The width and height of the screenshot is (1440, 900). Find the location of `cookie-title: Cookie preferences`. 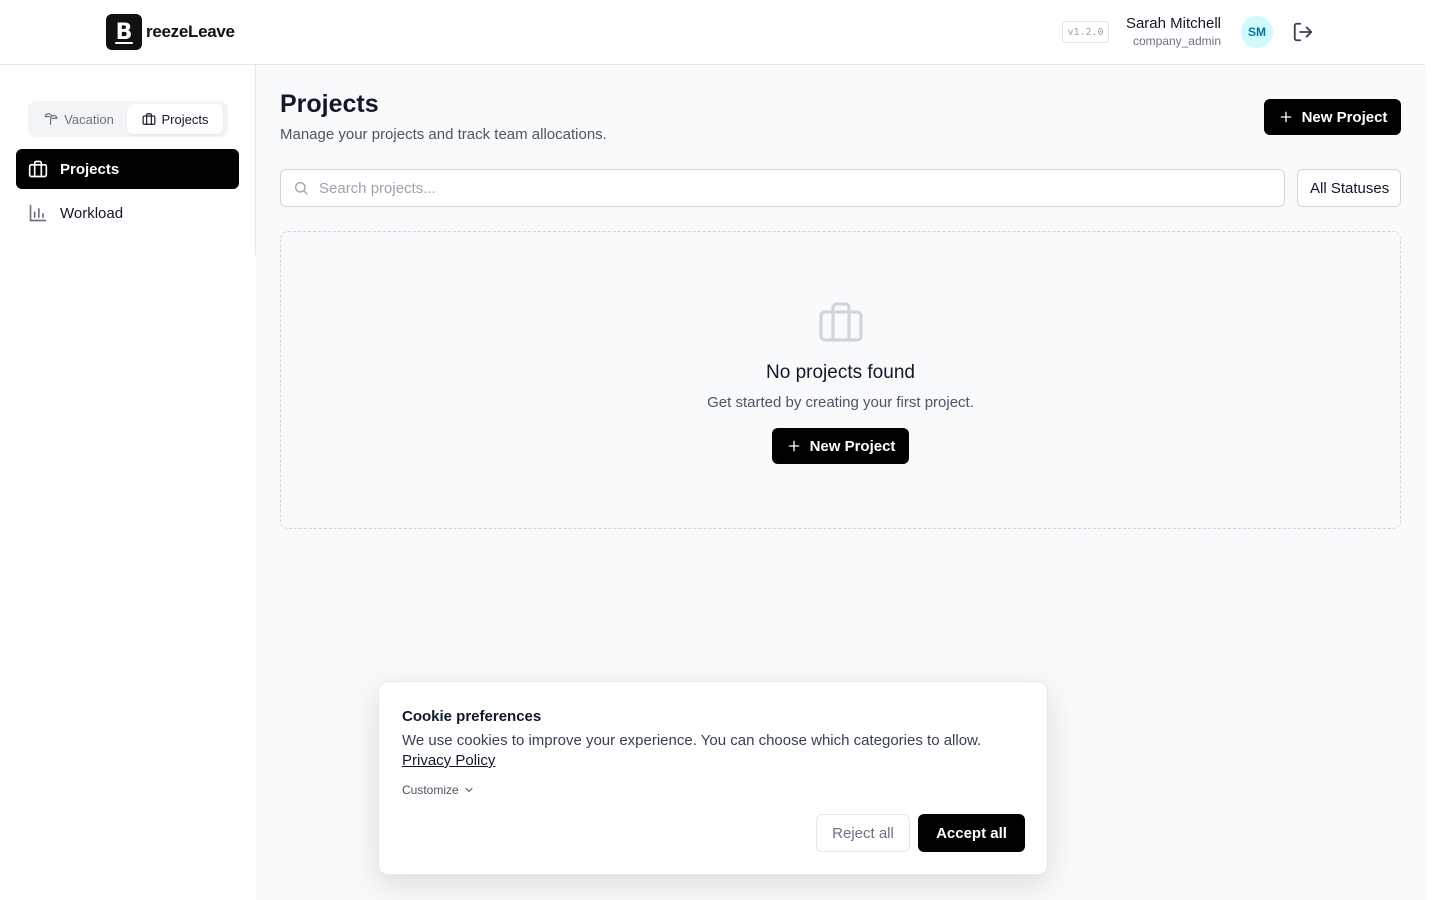

cookie-title: Cookie preferences is located at coordinates (472, 716).